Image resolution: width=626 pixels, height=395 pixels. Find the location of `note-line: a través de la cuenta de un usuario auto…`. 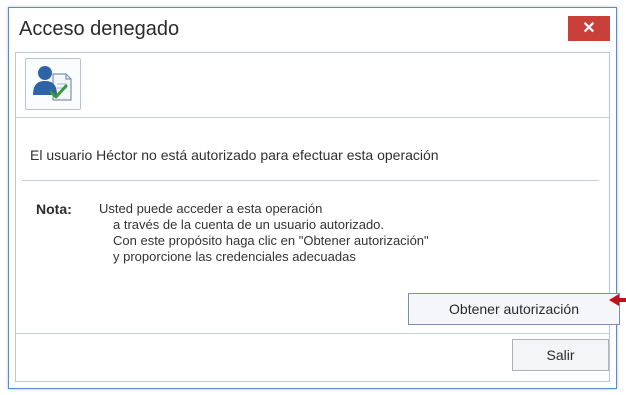

note-line: a través de la cuenta de un usuario auto… is located at coordinates (249, 224).